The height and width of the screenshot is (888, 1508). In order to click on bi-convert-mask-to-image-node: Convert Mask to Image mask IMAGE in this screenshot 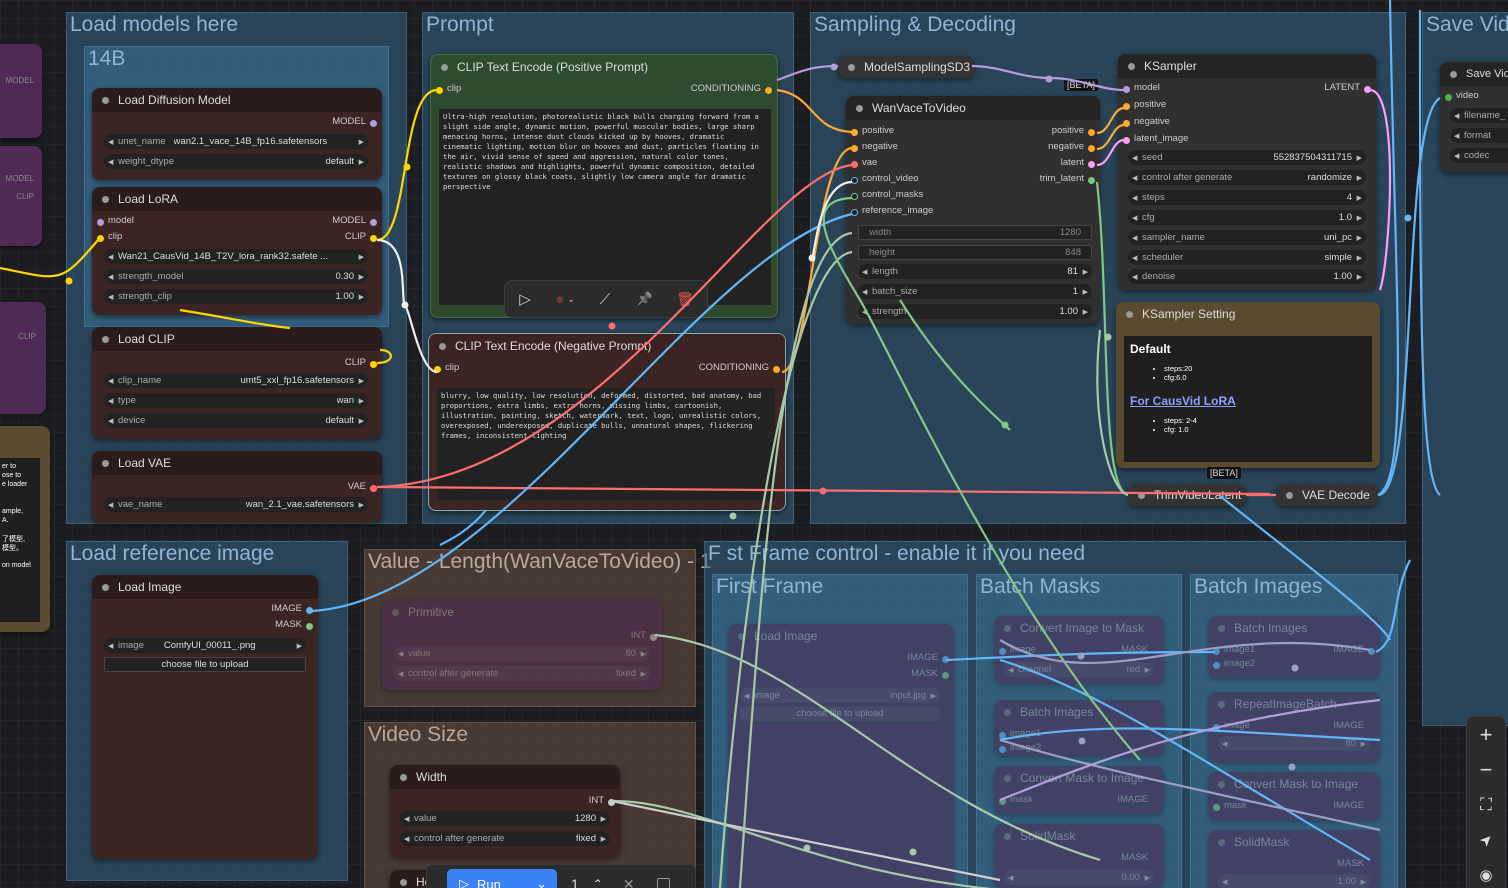, I will do `click(1294, 796)`.